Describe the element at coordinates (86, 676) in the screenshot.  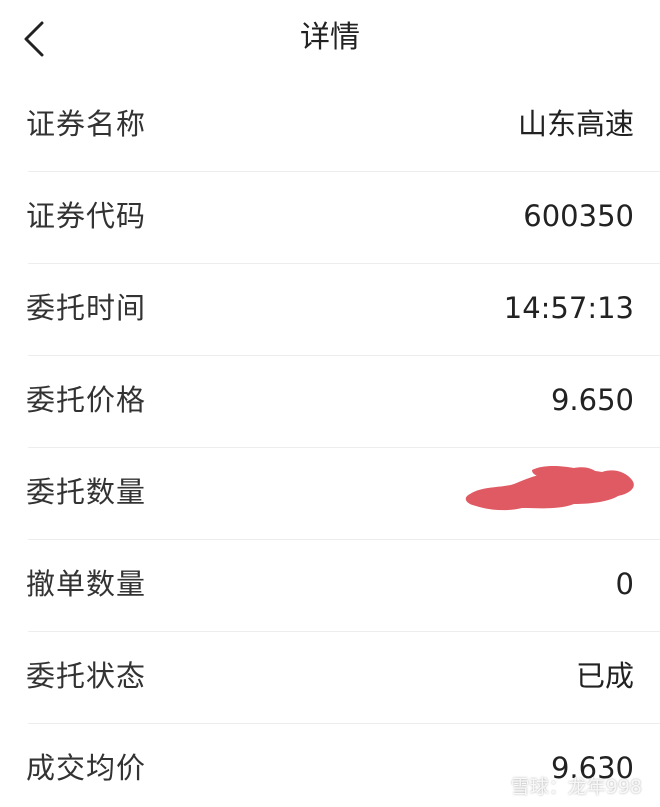
I see `row-label: 委托状态` at that location.